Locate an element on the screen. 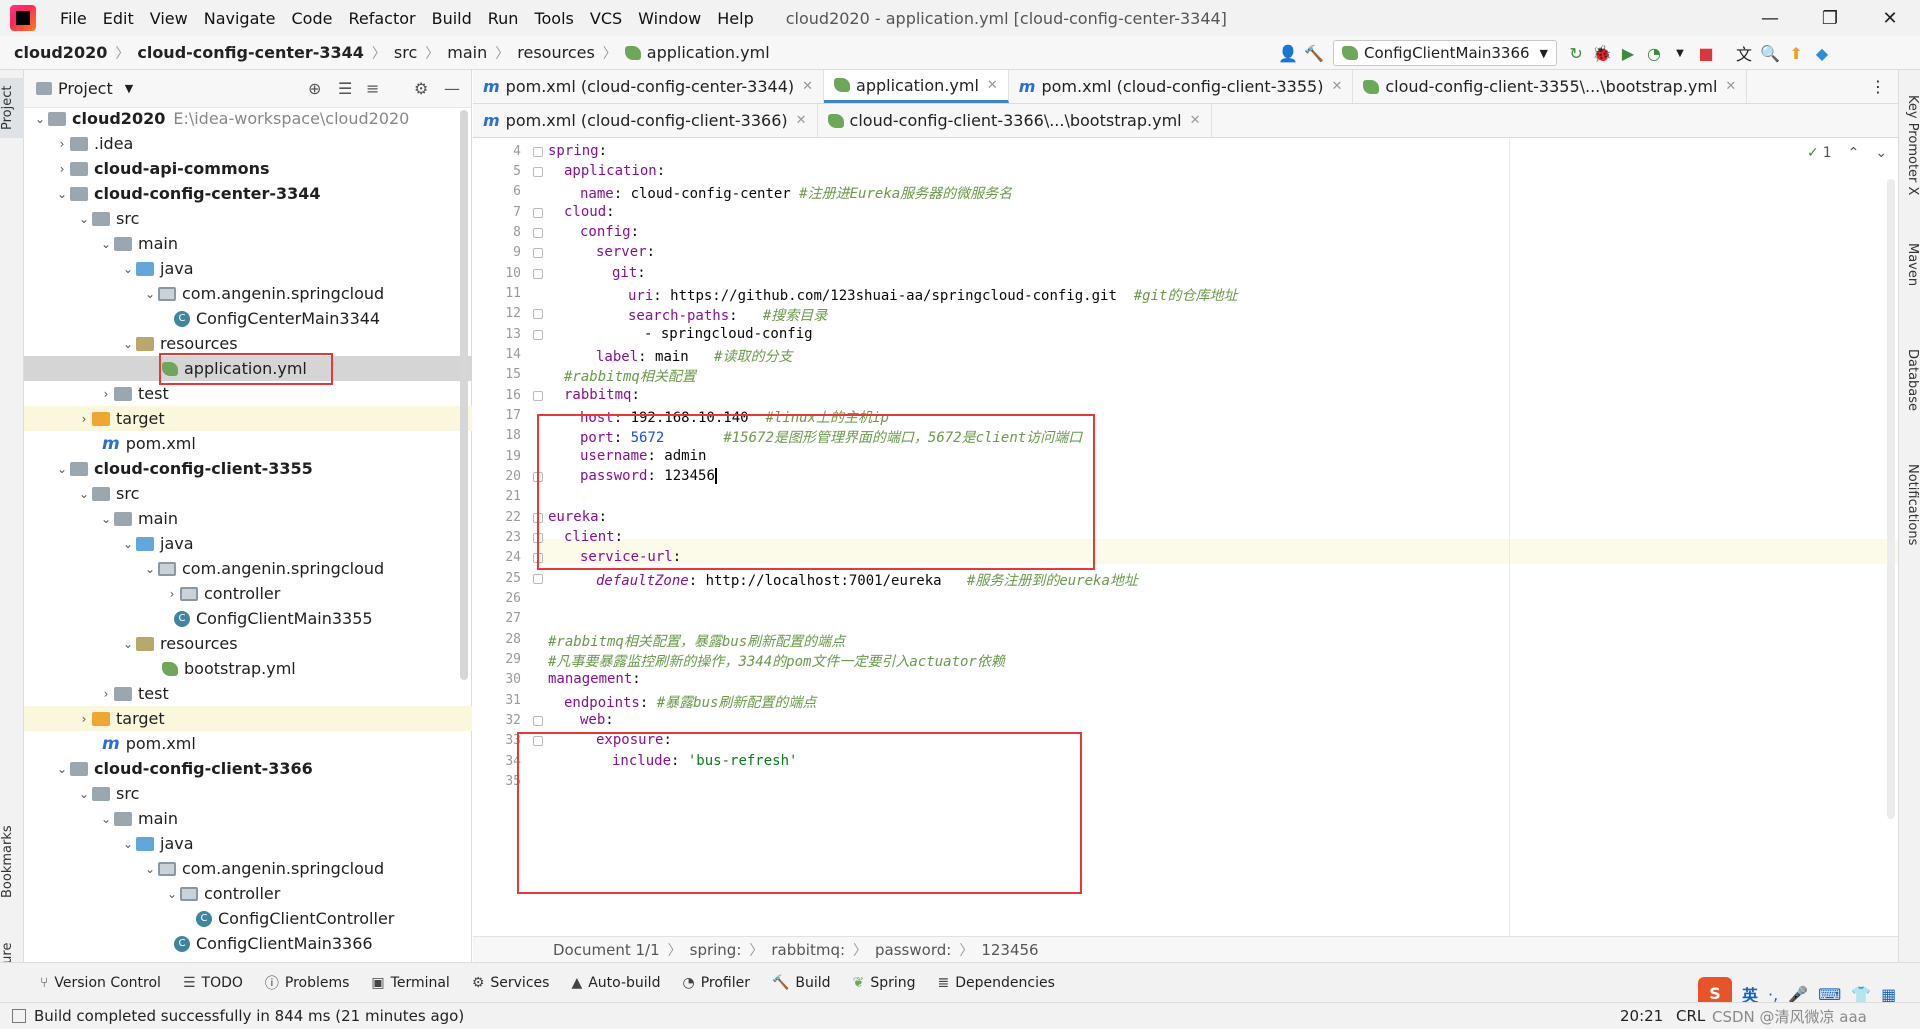 The height and width of the screenshot is (1029, 1920). breadcrumb-value: 123456 is located at coordinates (1009, 950).